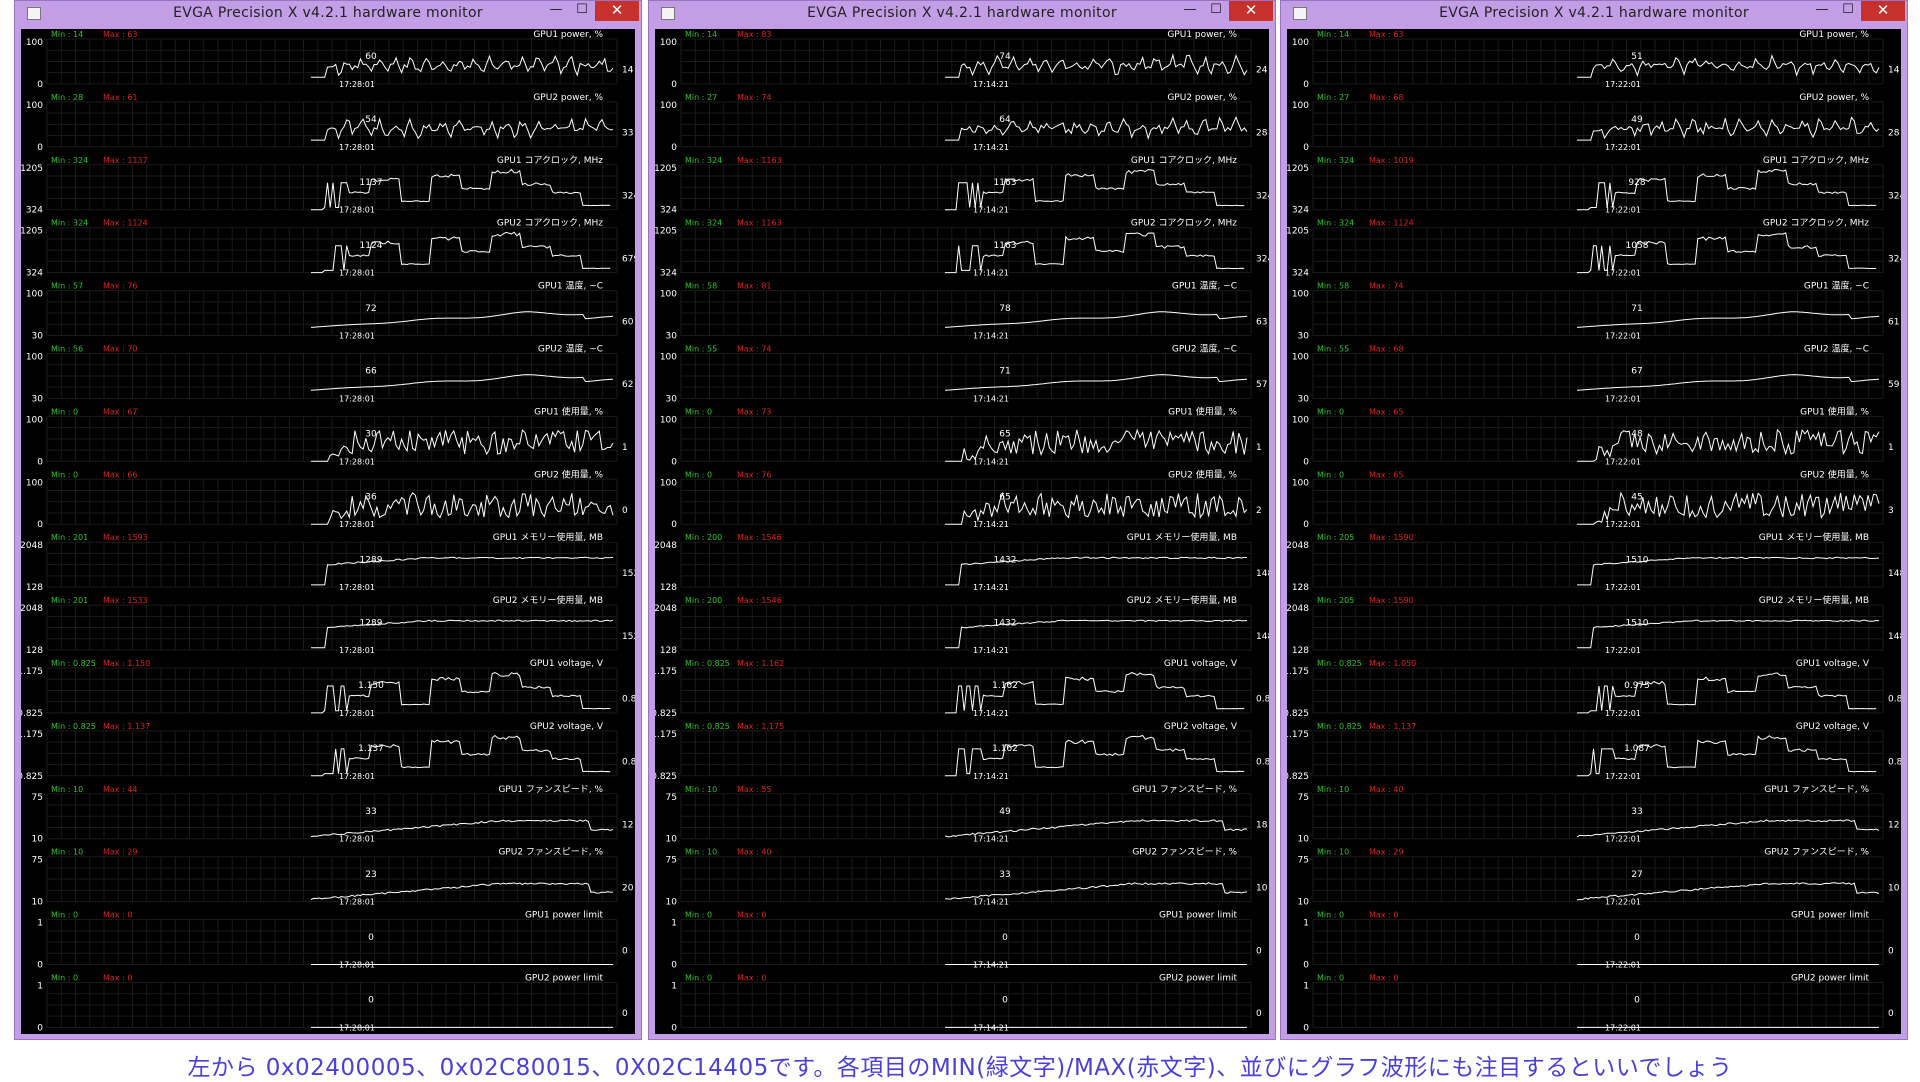 The height and width of the screenshot is (1082, 1920). Describe the element at coordinates (117, 915) in the screenshot. I see `max-value: Max : 0` at that location.